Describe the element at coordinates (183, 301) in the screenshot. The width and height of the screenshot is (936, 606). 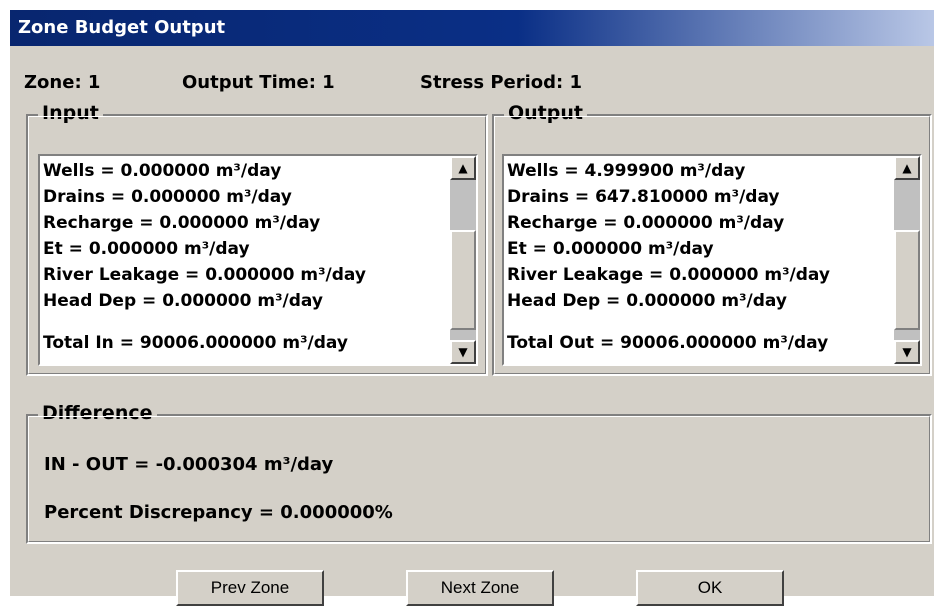
I see `input-line-head-dep: Head Dep = 0.000000 m³/day` at that location.